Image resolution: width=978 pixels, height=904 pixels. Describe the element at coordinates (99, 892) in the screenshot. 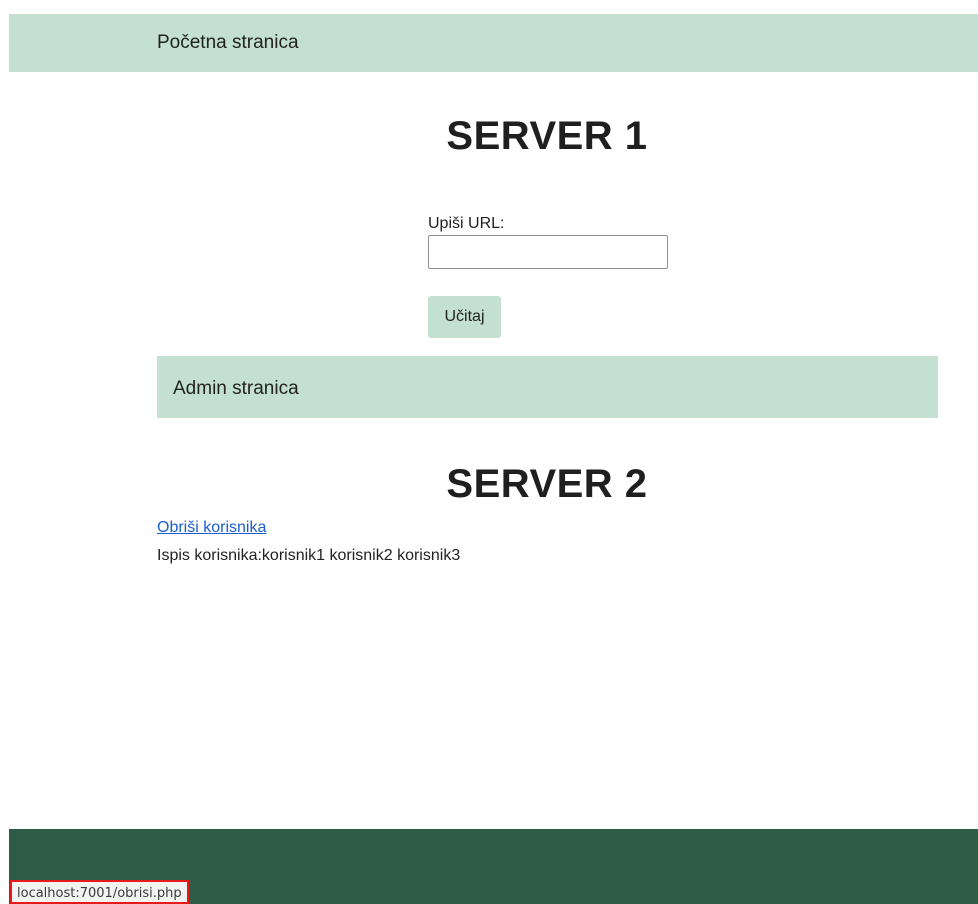

I see `status-bar-url: localhost:7001/obrisi.php` at that location.